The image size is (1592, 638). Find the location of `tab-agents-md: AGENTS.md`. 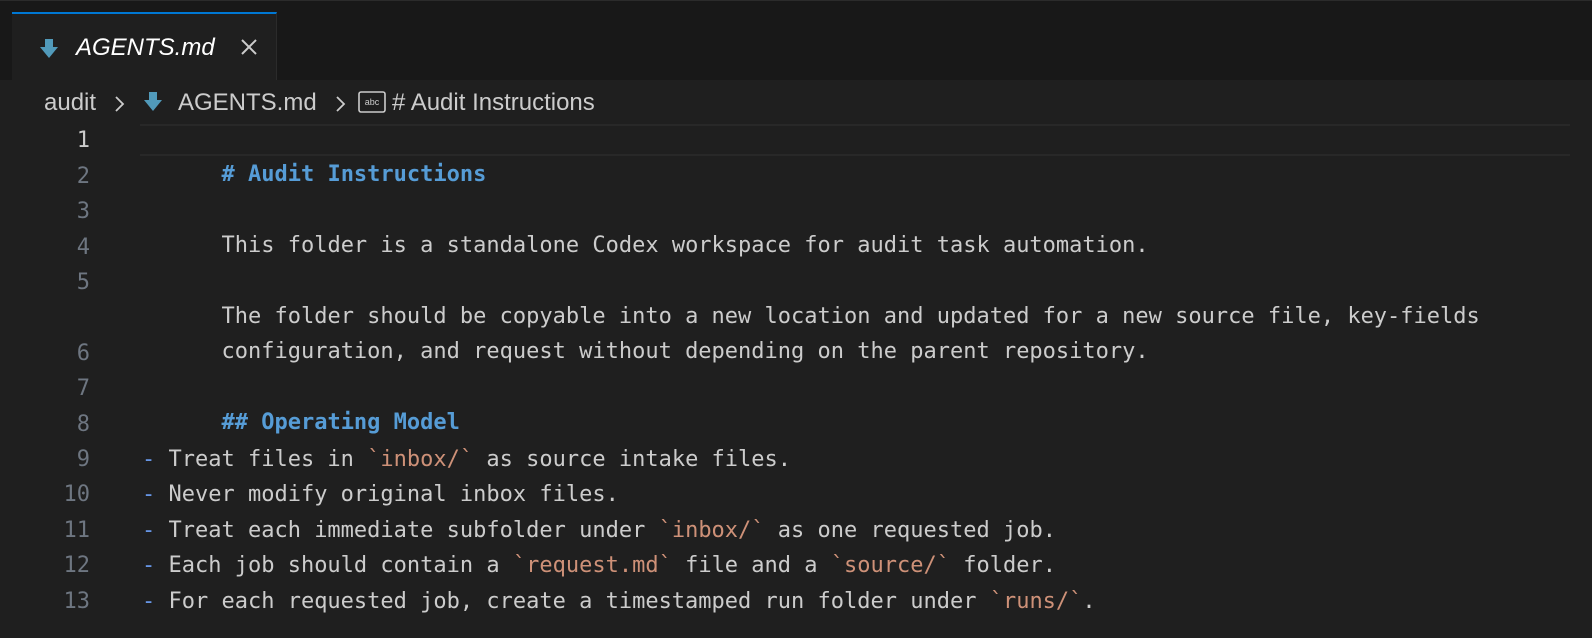

tab-agents-md: AGENTS.md is located at coordinates (144, 46).